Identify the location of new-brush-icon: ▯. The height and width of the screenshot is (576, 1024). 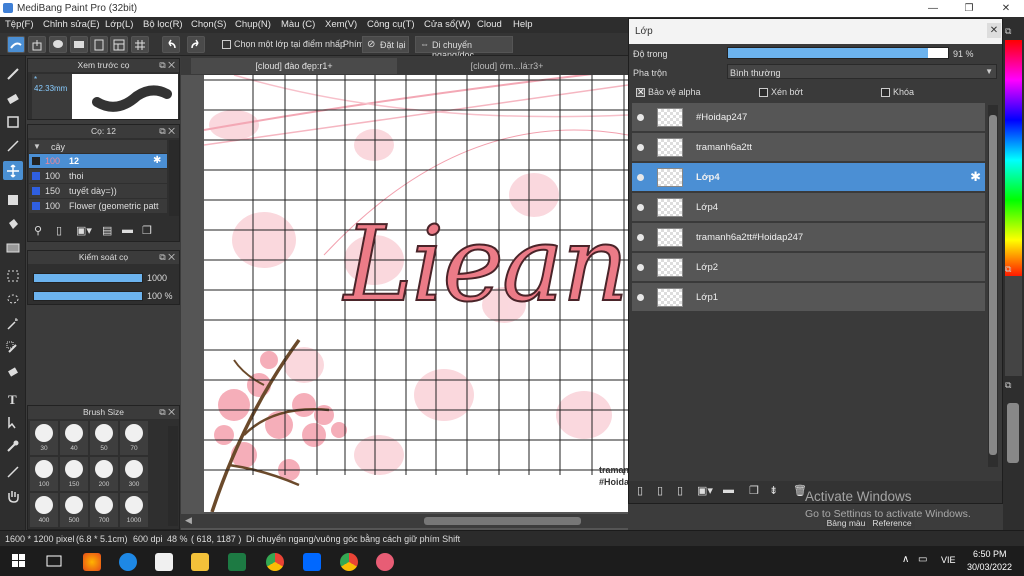
(59, 230).